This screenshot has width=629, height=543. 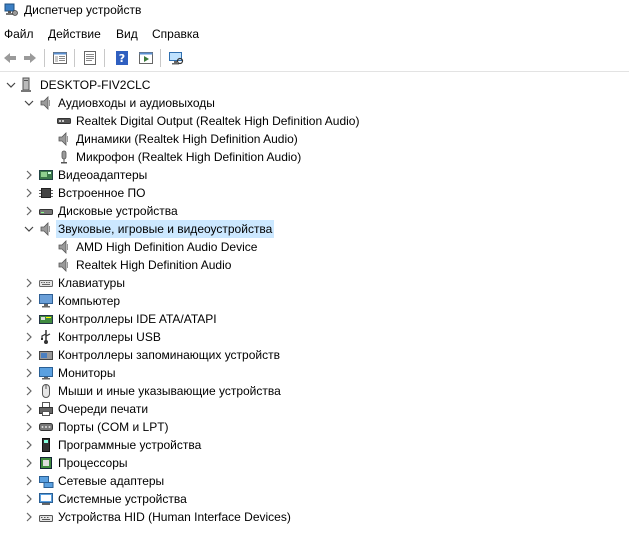 I want to click on tree-item-label: Процессоры, so click(x=93, y=463).